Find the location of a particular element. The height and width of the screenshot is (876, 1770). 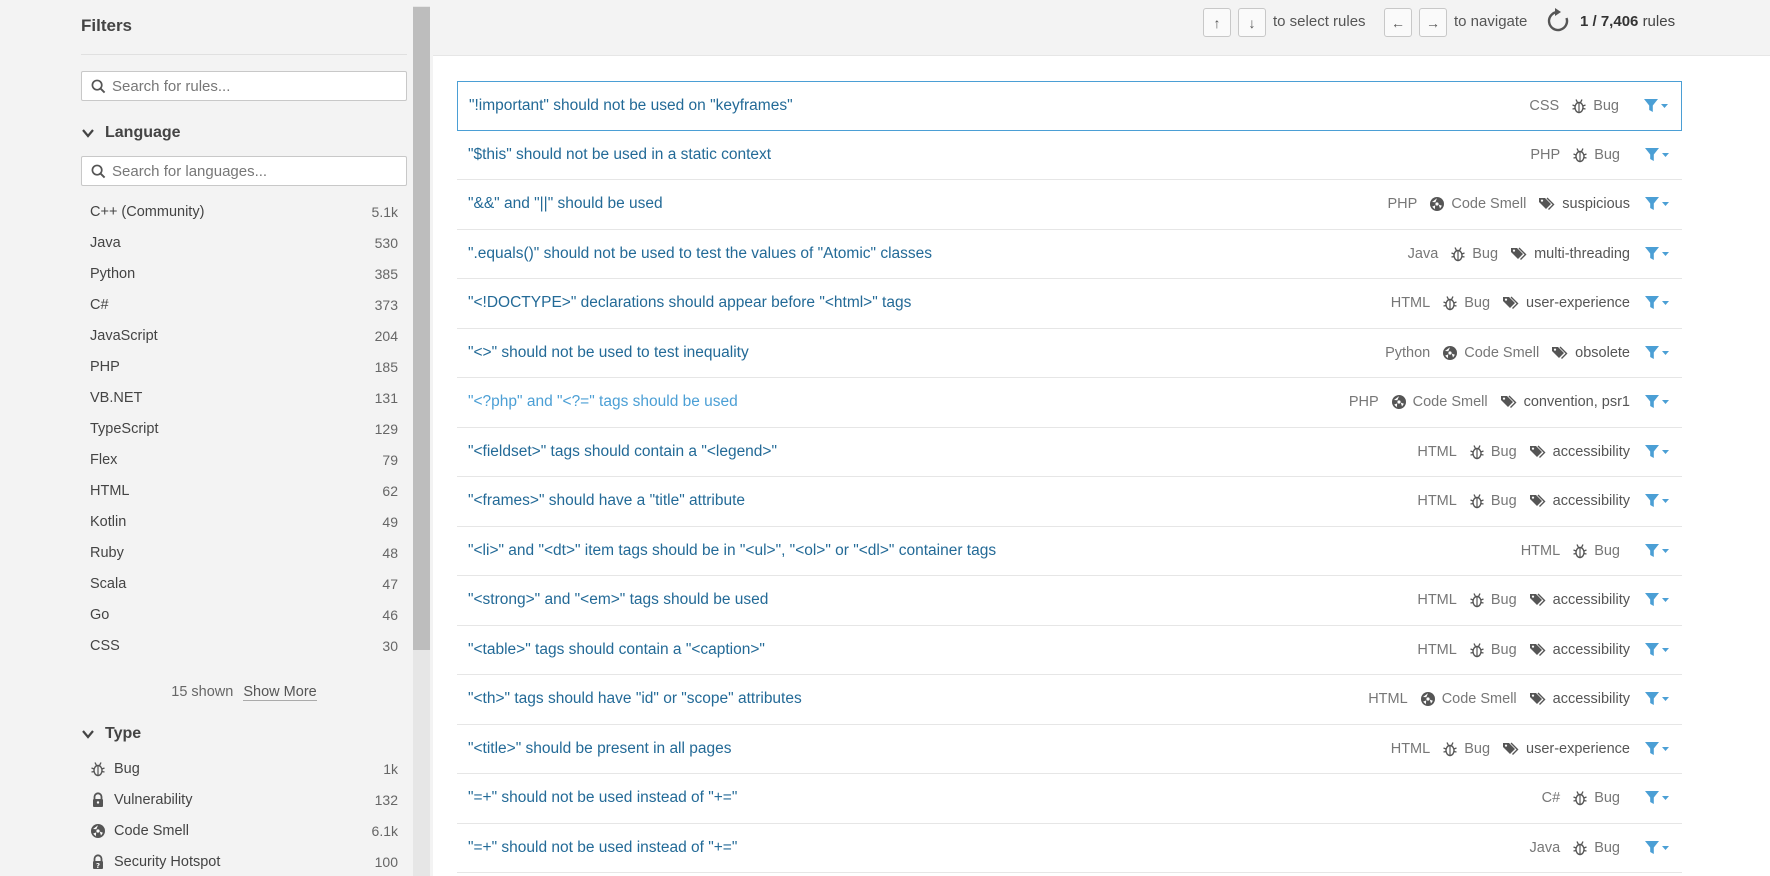

rule-title-link: "&&" and "||" should be used is located at coordinates (928, 204).